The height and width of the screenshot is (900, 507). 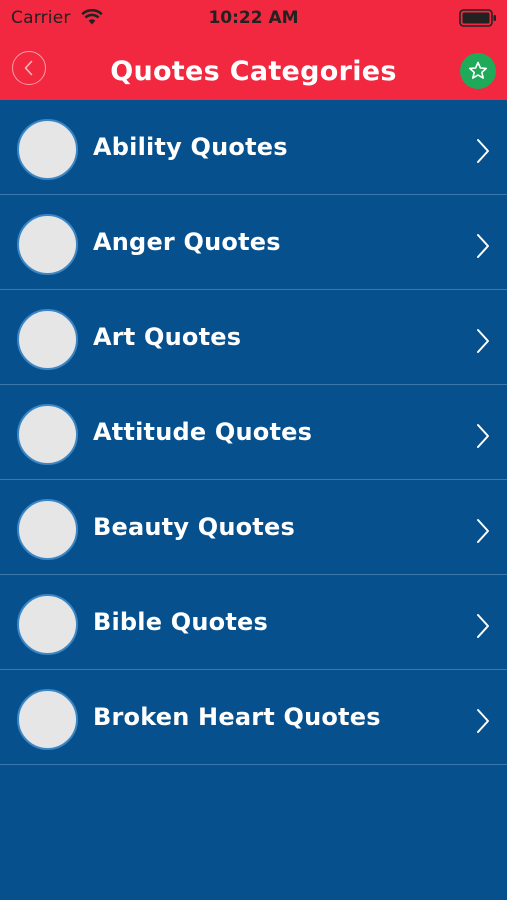 What do you see at coordinates (477, 18) in the screenshot?
I see `battery-icon` at bounding box center [477, 18].